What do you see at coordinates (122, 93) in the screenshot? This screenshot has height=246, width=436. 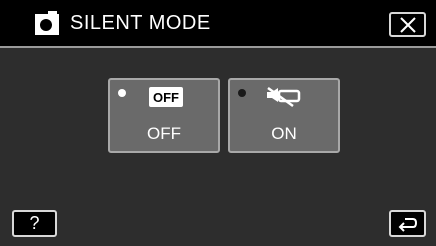 I see `radio-selected-indicator` at bounding box center [122, 93].